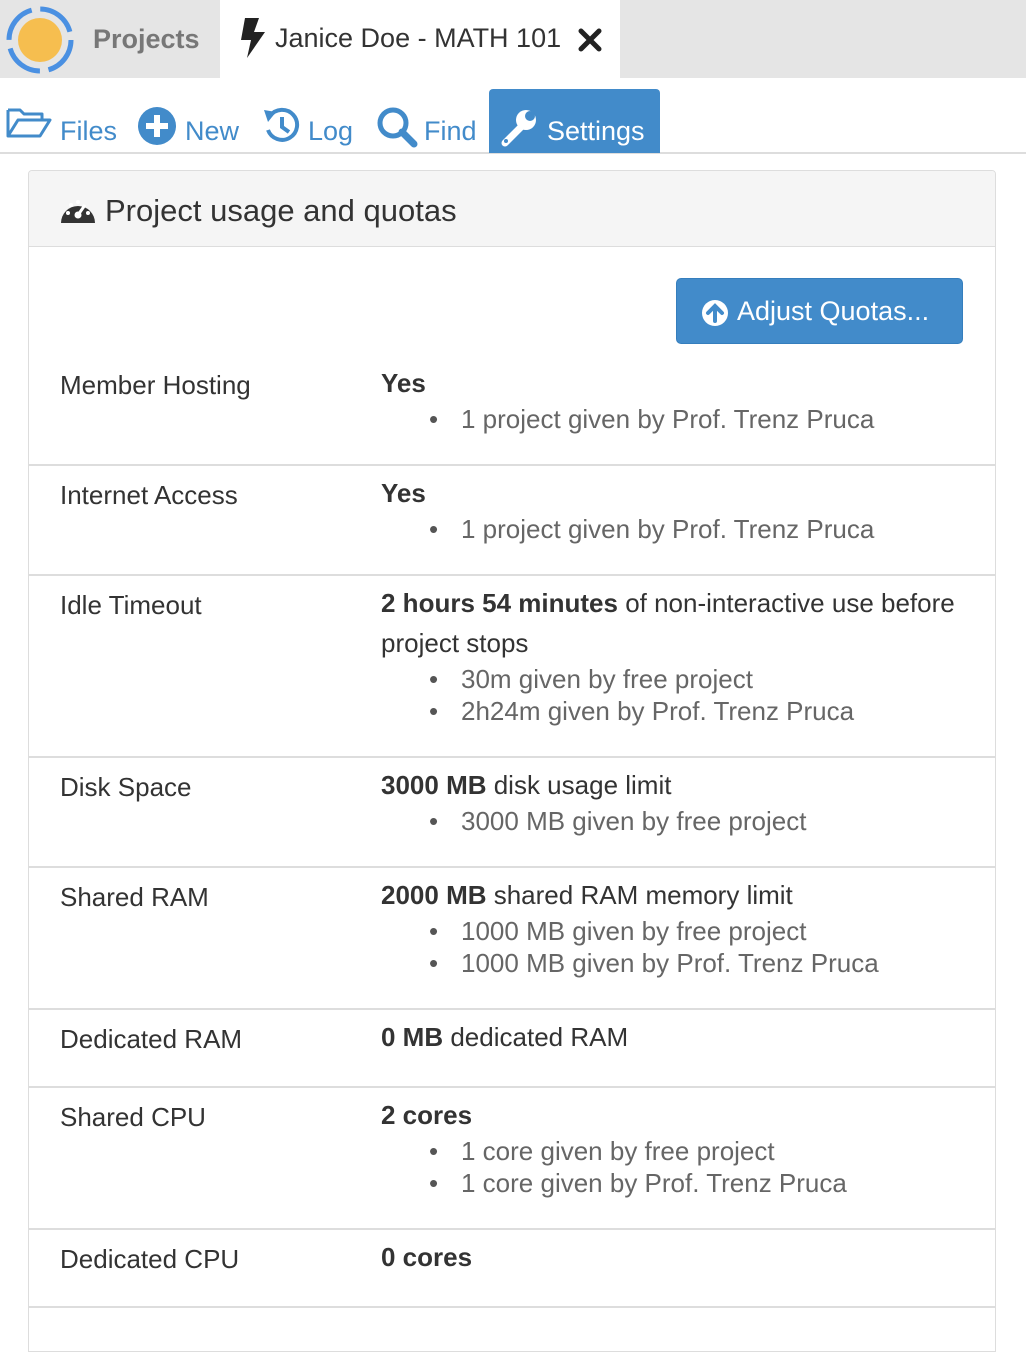 This screenshot has width=1026, height=1352. What do you see at coordinates (418, 38) in the screenshot?
I see `project-tab-title: Janice Doe - MATH 101` at bounding box center [418, 38].